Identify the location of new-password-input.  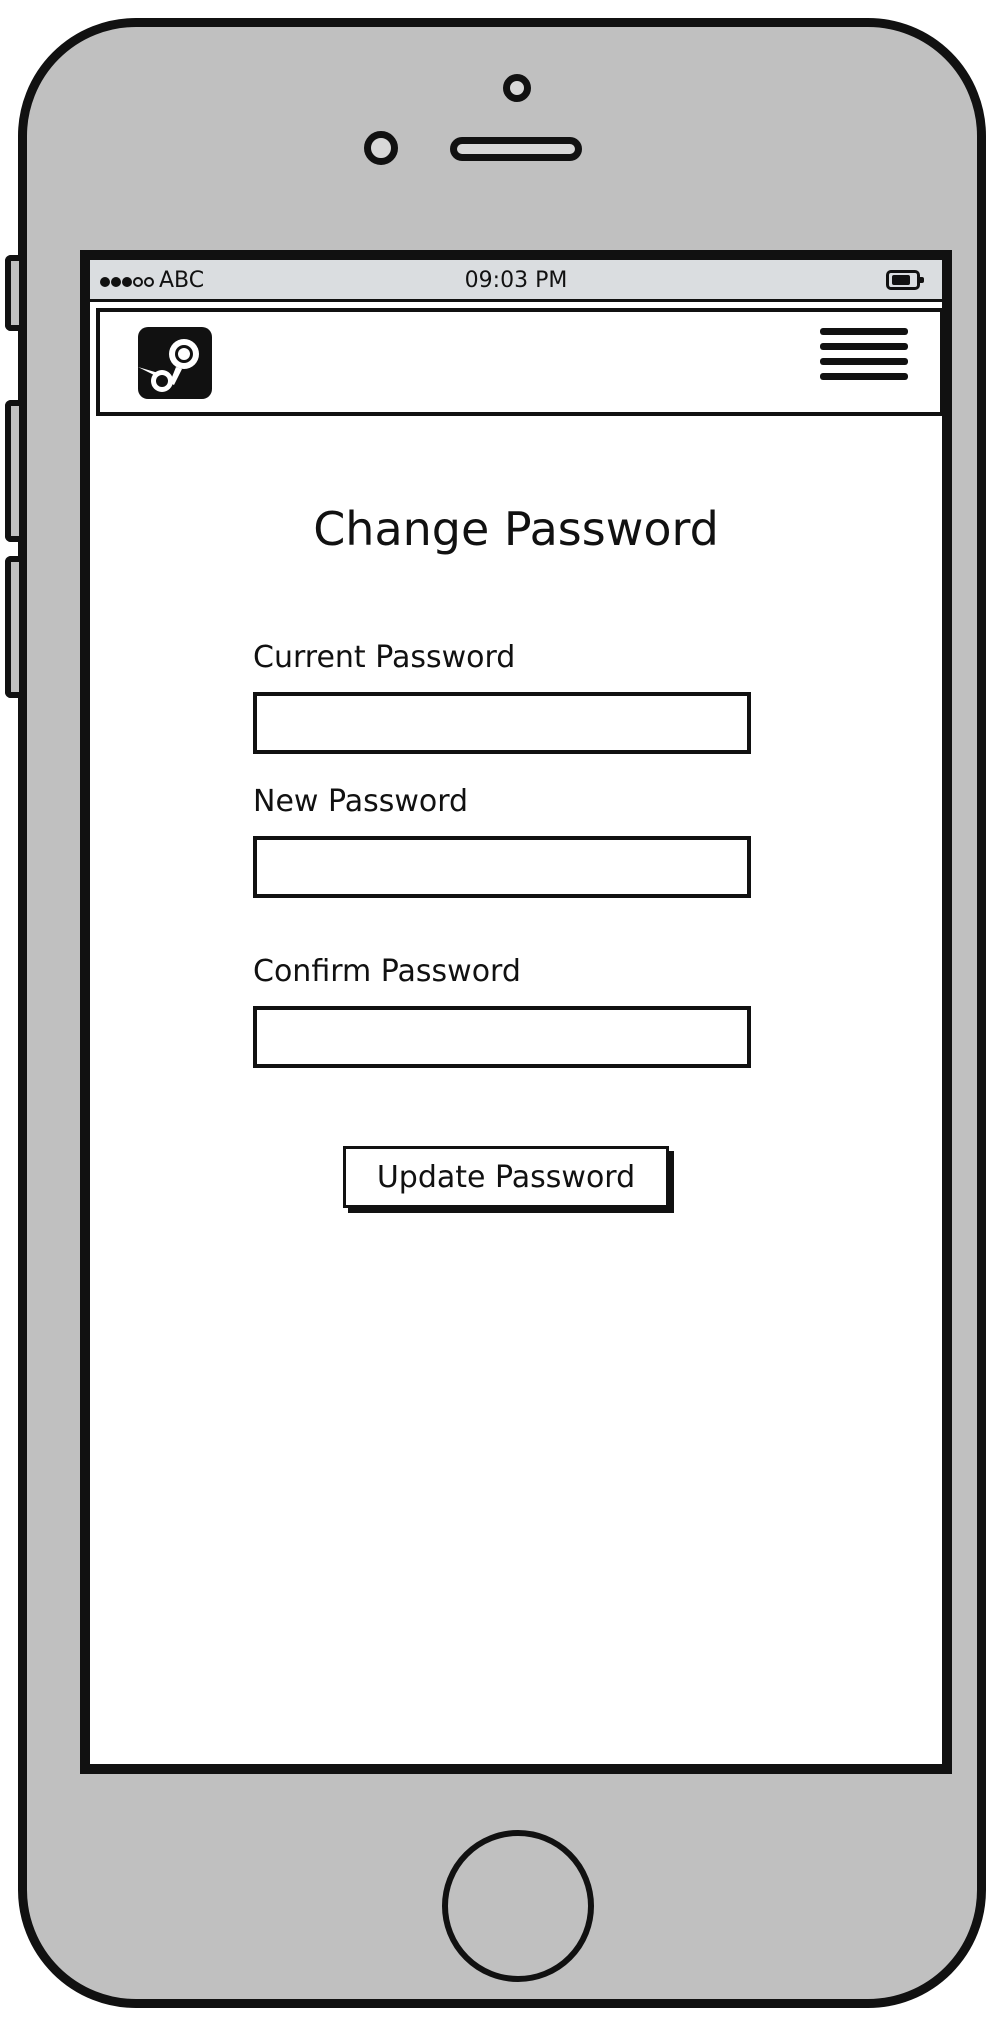
(502, 867).